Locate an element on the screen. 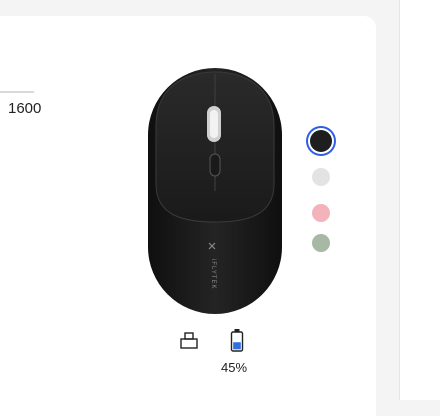 This screenshot has height=416, width=440. dpi-slider-track is located at coordinates (17, 92).